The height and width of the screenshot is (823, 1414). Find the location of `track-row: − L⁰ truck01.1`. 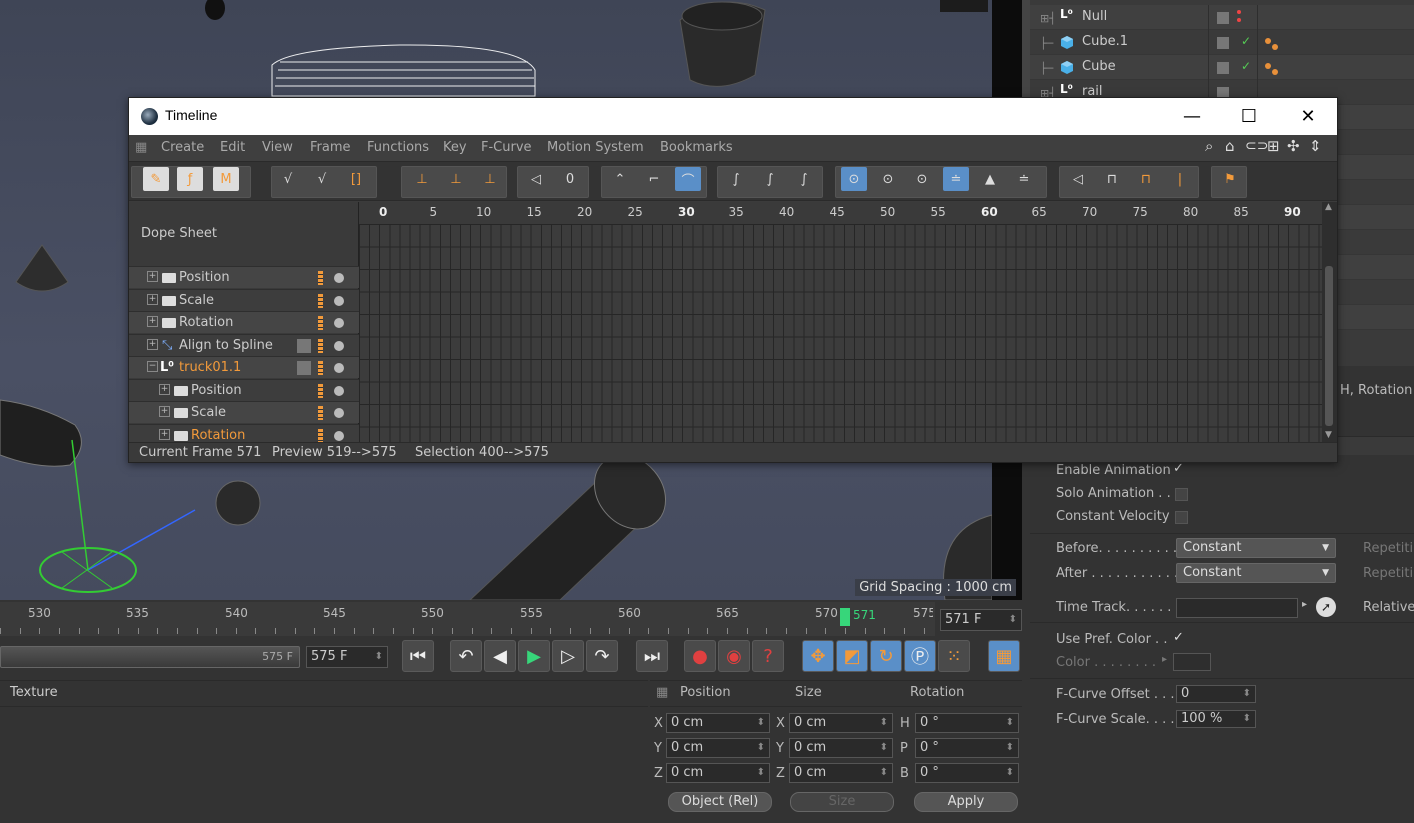

track-row: − L⁰ truck01.1 is located at coordinates (244, 367).